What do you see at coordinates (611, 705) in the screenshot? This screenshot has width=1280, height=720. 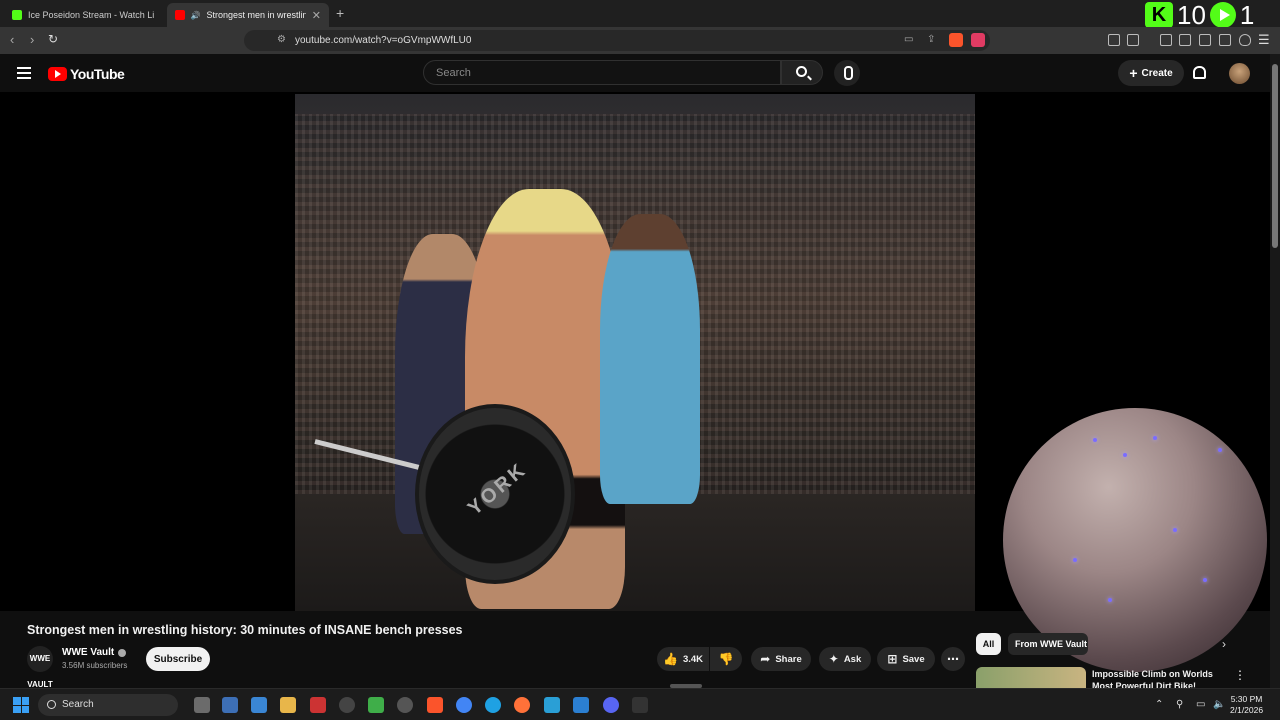 I see `discord-icon` at bounding box center [611, 705].